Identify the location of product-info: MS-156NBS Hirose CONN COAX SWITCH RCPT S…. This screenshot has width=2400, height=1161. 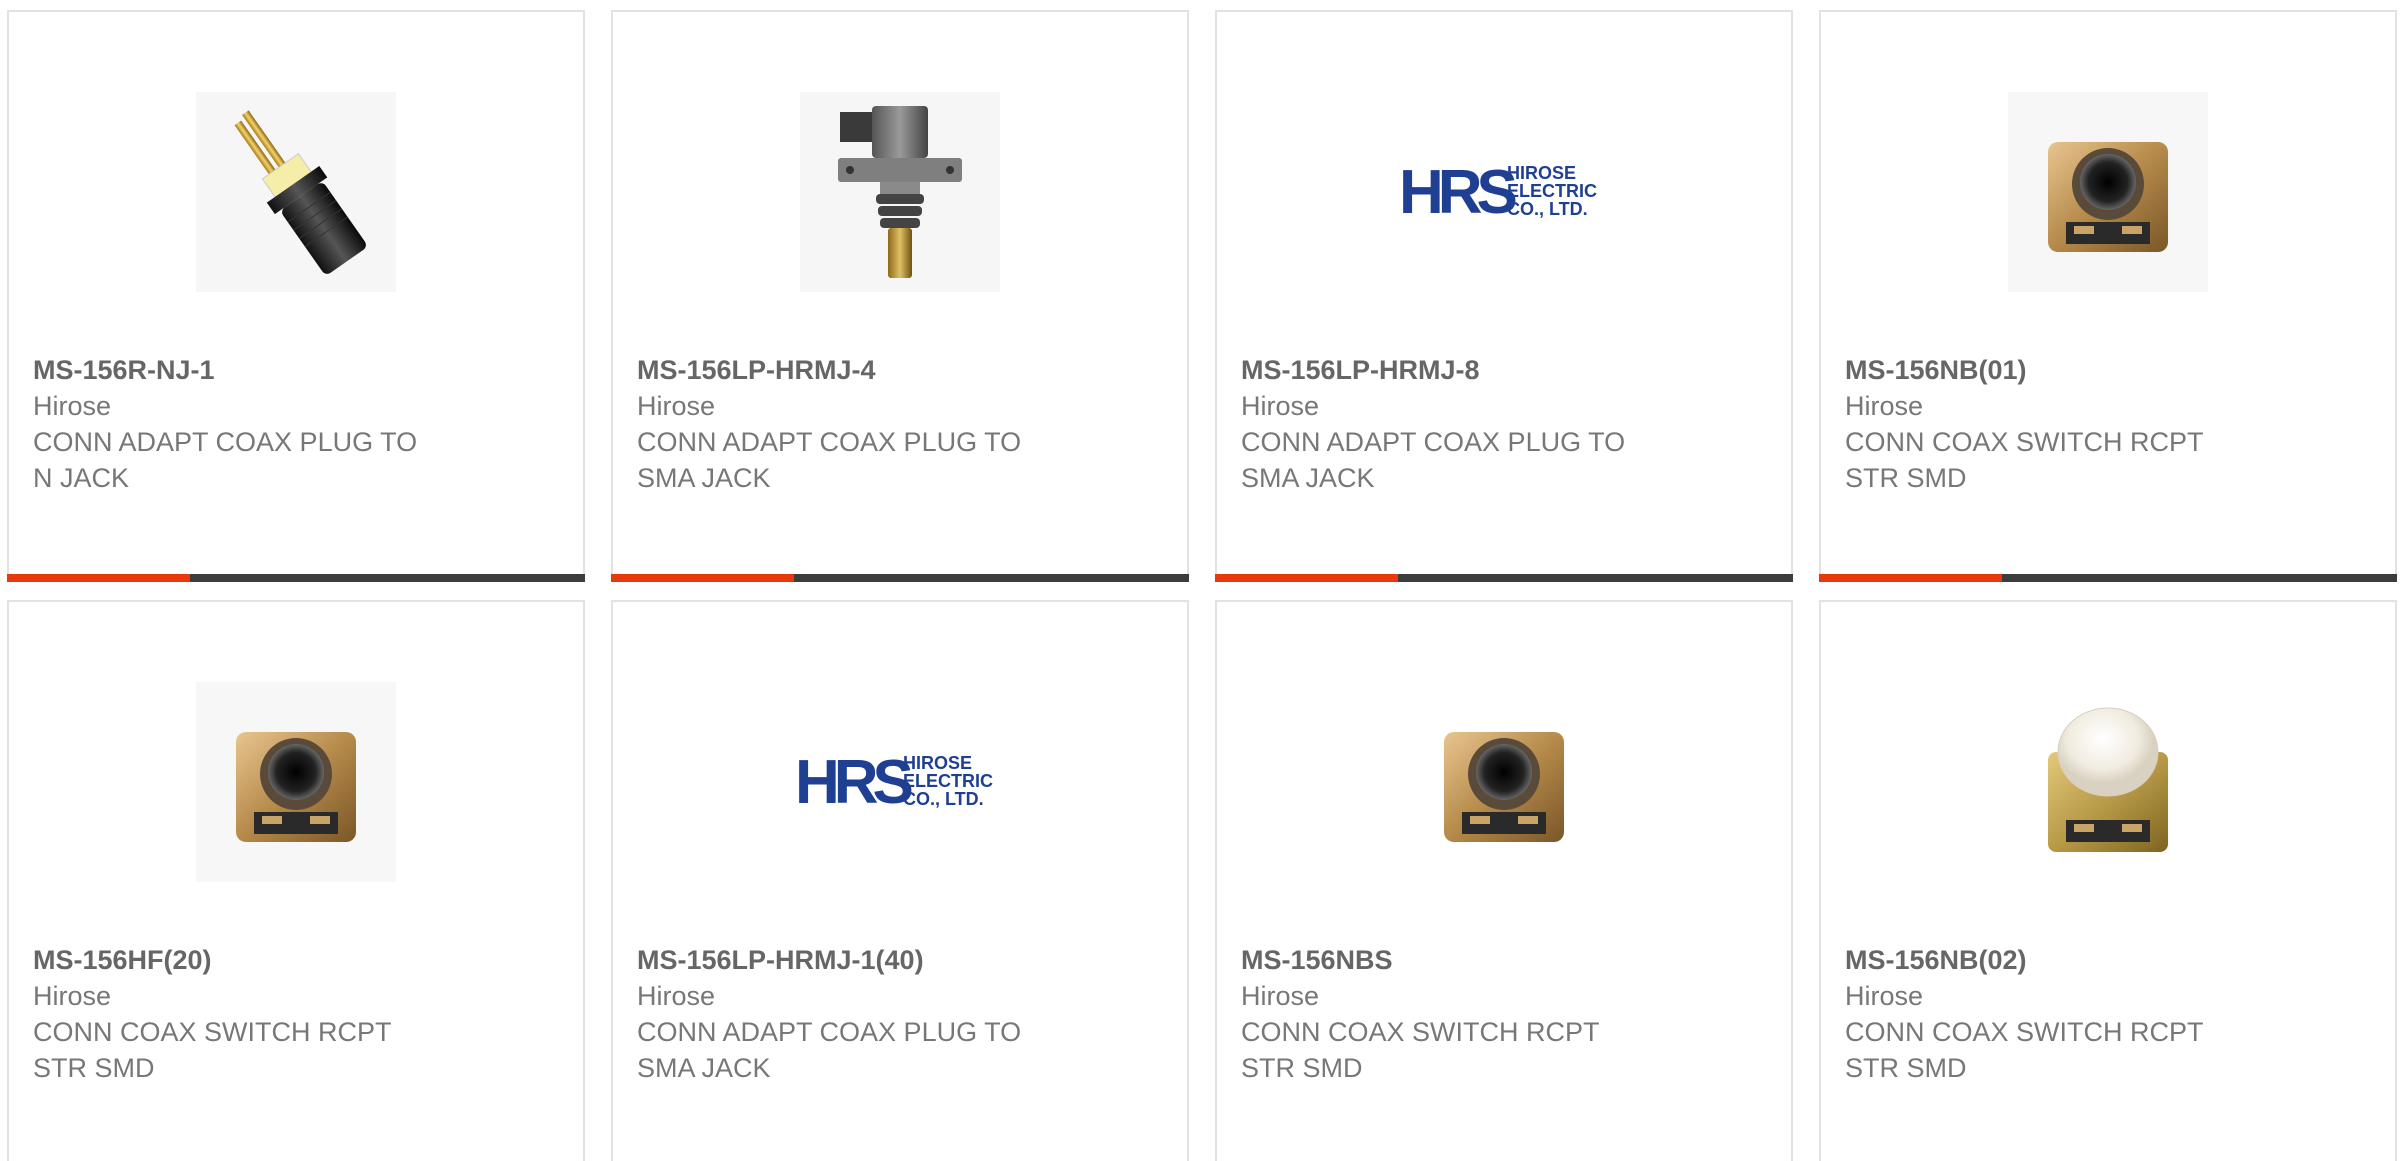
(1451, 1014).